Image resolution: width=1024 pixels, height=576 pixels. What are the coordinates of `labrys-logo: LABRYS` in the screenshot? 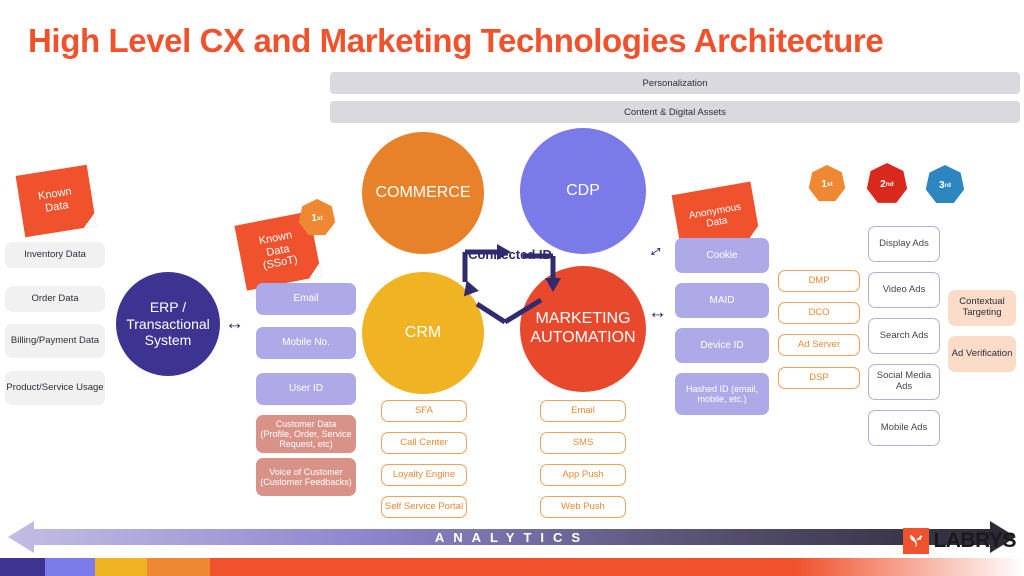 It's located at (959, 541).